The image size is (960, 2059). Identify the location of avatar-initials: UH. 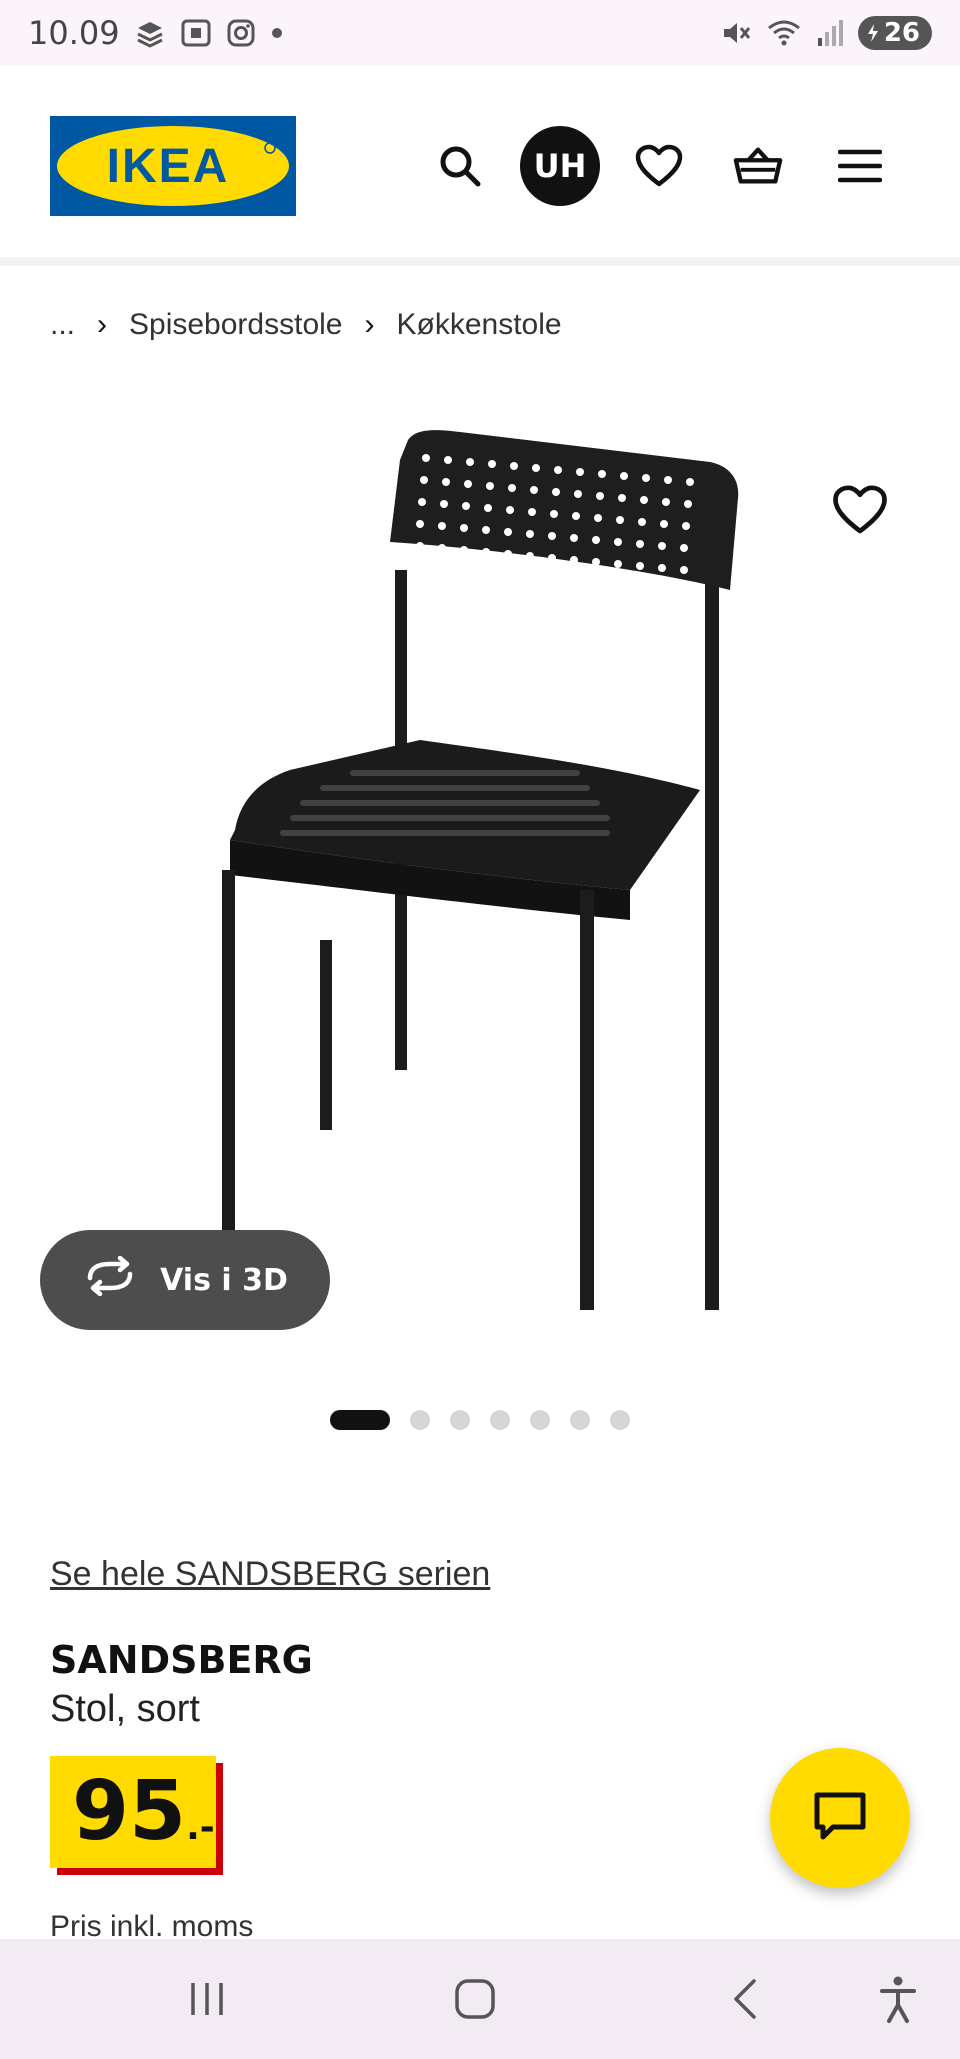
(560, 166).